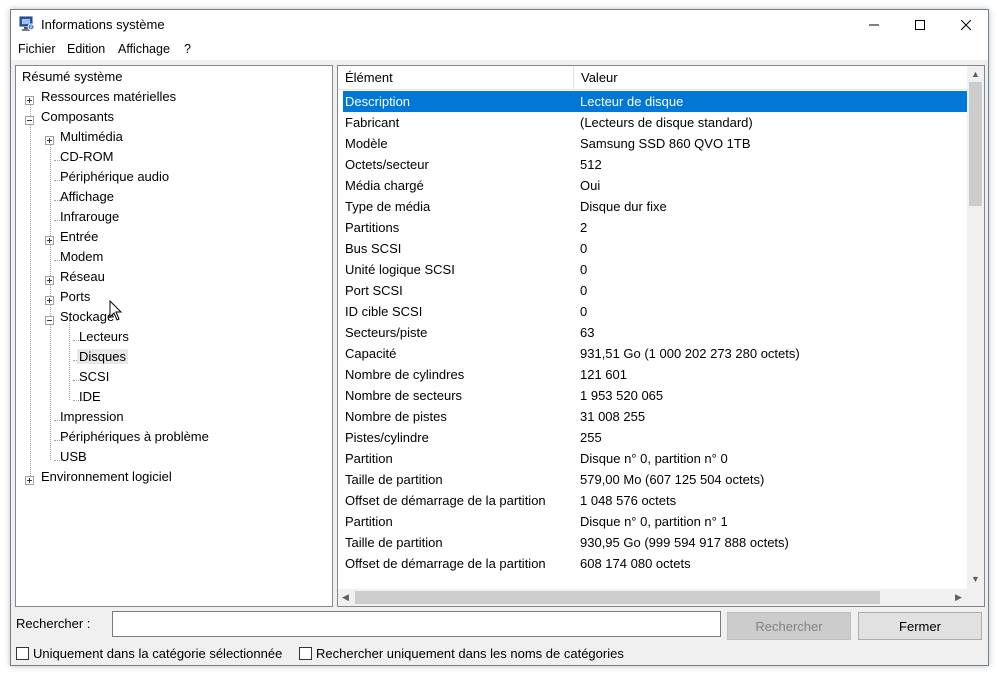 This screenshot has width=997, height=677. What do you see at coordinates (655, 395) in the screenshot?
I see `table-row: Nombre de secteurs 1 953 520 065` at bounding box center [655, 395].